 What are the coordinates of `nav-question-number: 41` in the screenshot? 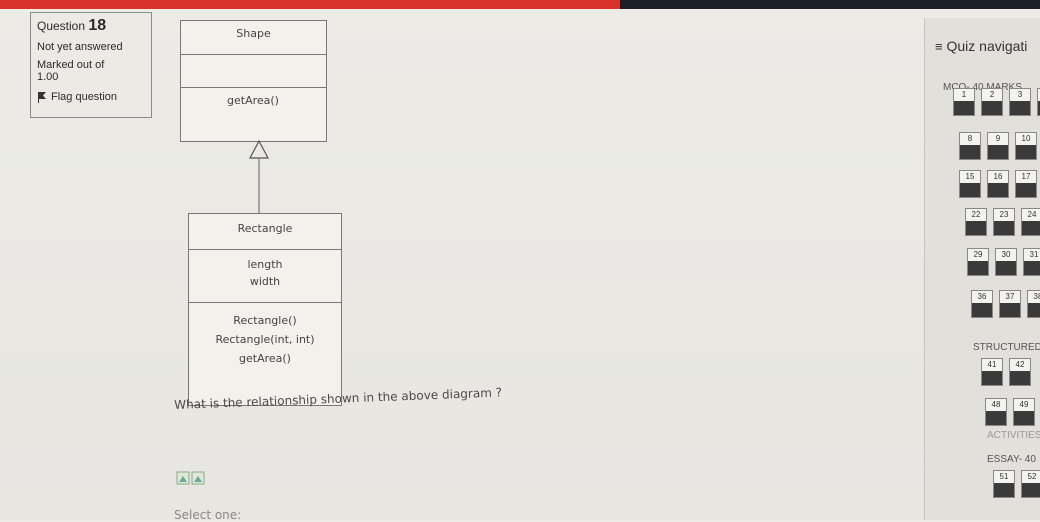 It's located at (992, 364).